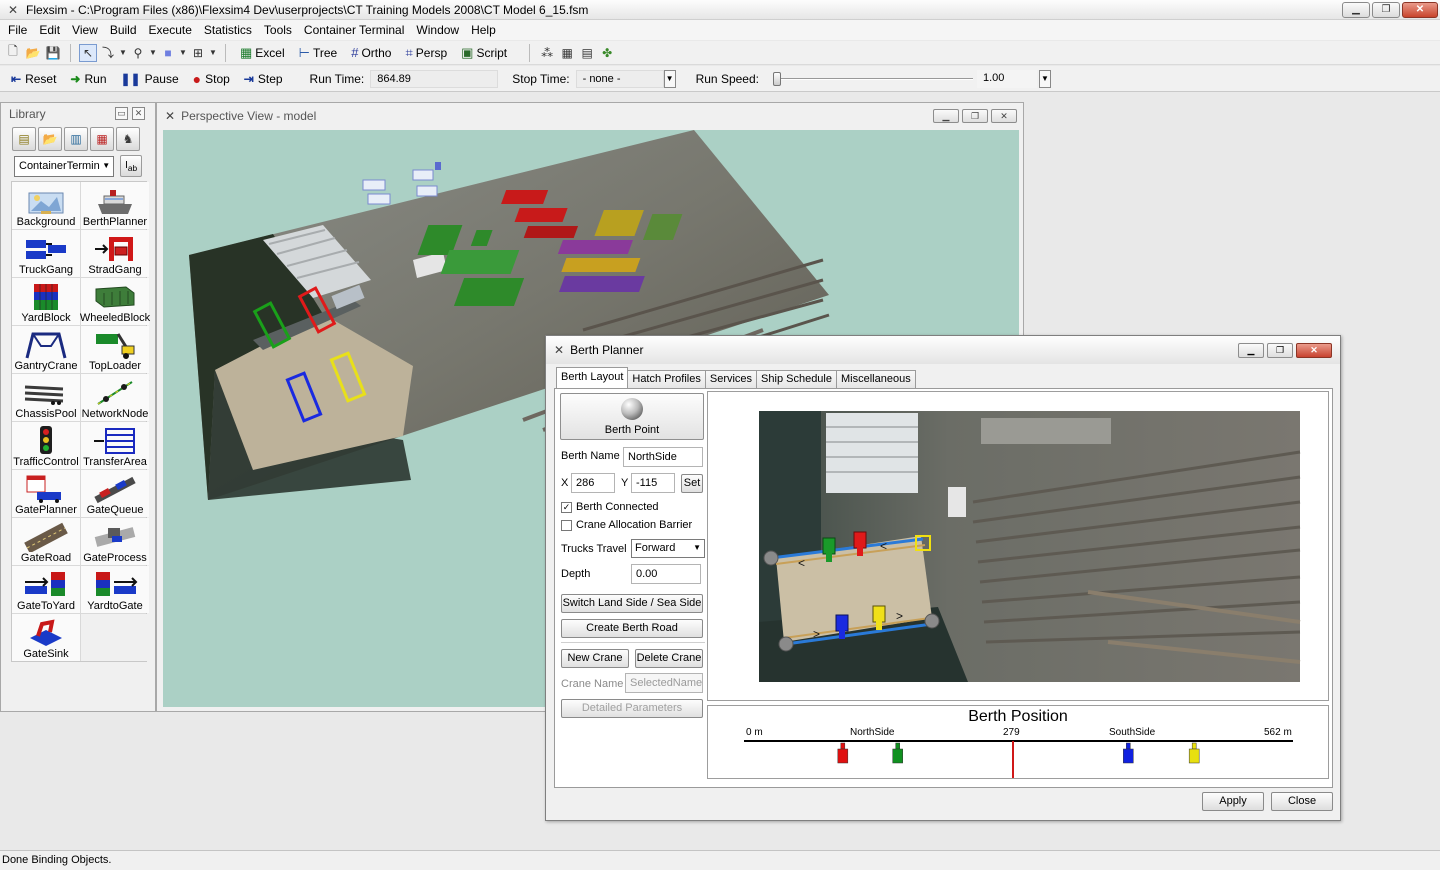 The image size is (1440, 870). What do you see at coordinates (619, 78) in the screenshot?
I see `stop-time-field: - none -` at bounding box center [619, 78].